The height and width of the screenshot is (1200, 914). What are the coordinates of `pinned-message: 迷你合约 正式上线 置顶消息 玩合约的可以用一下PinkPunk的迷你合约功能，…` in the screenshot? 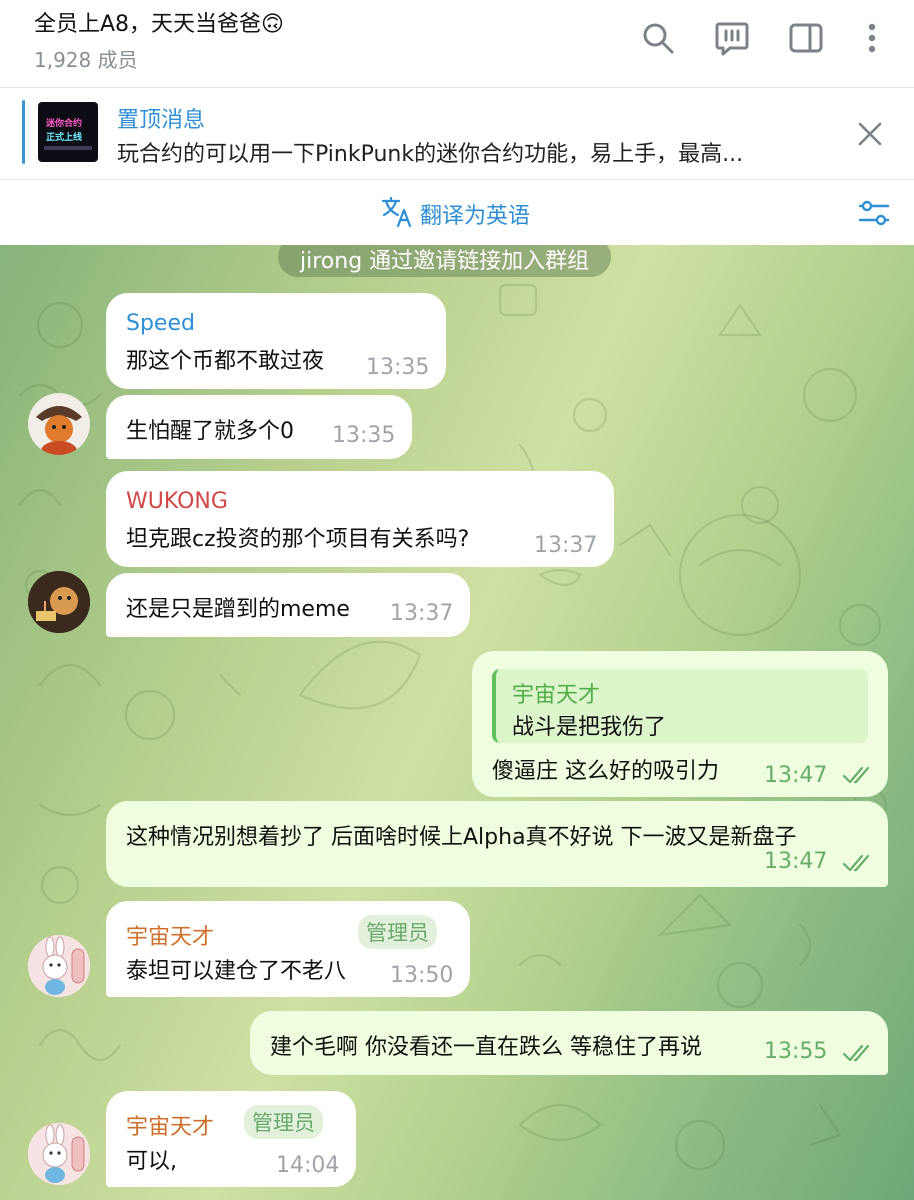 It's located at (457, 134).